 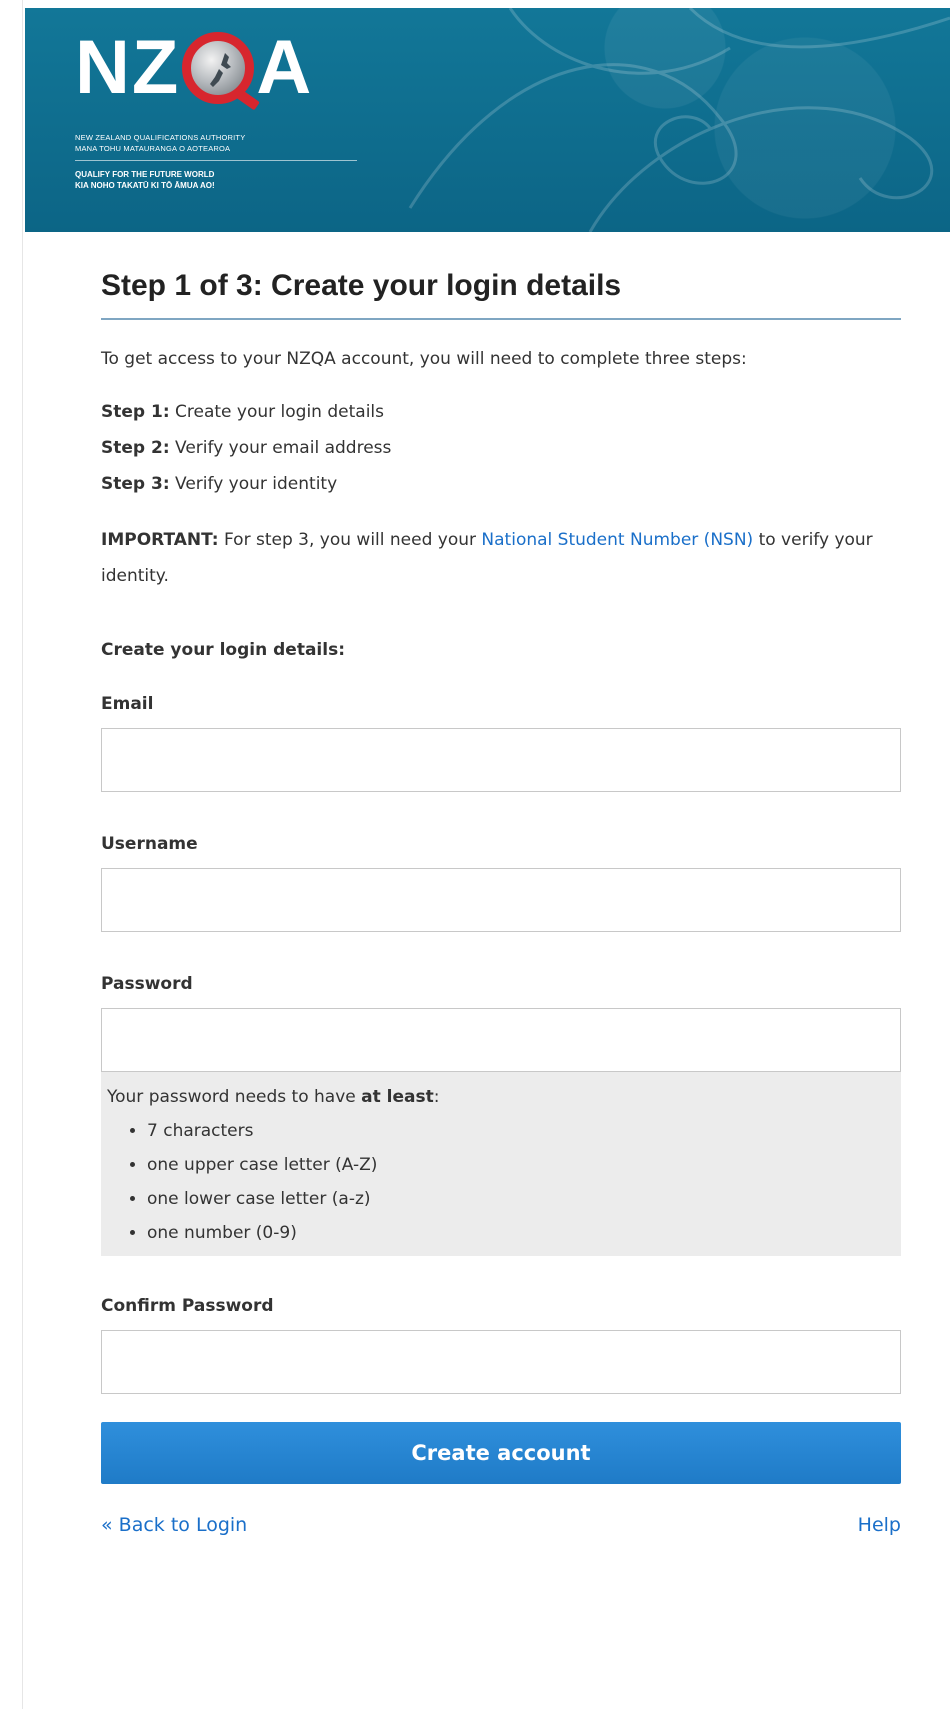 What do you see at coordinates (182, 285) in the screenshot?
I see `page-title-step: Step 1 of 3:` at bounding box center [182, 285].